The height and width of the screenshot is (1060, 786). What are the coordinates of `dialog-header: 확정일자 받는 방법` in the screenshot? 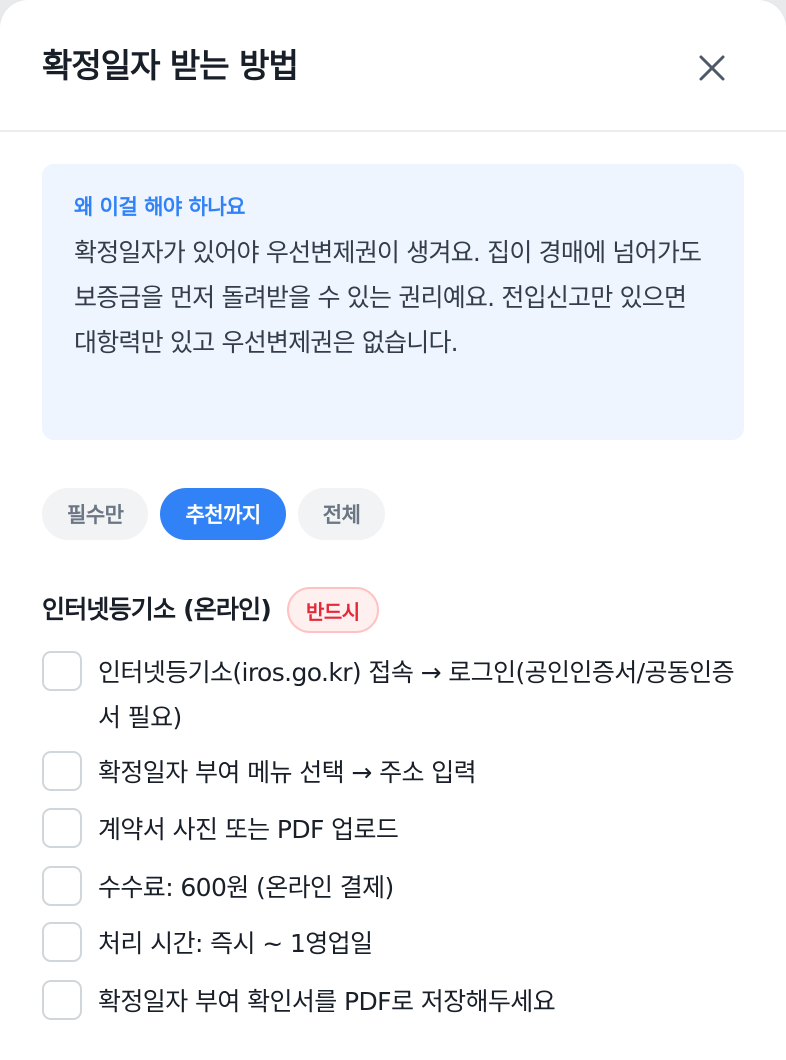 It's located at (393, 66).